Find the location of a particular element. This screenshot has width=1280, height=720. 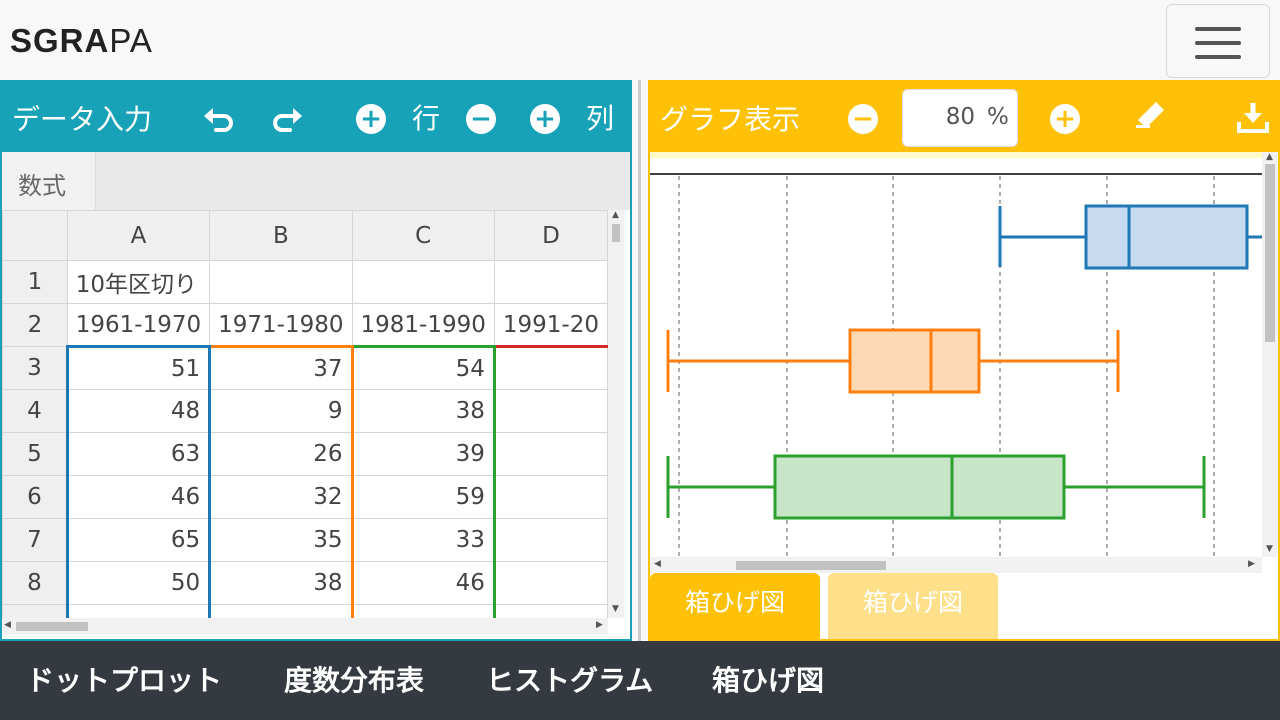

redo-button is located at coordinates (287, 120).